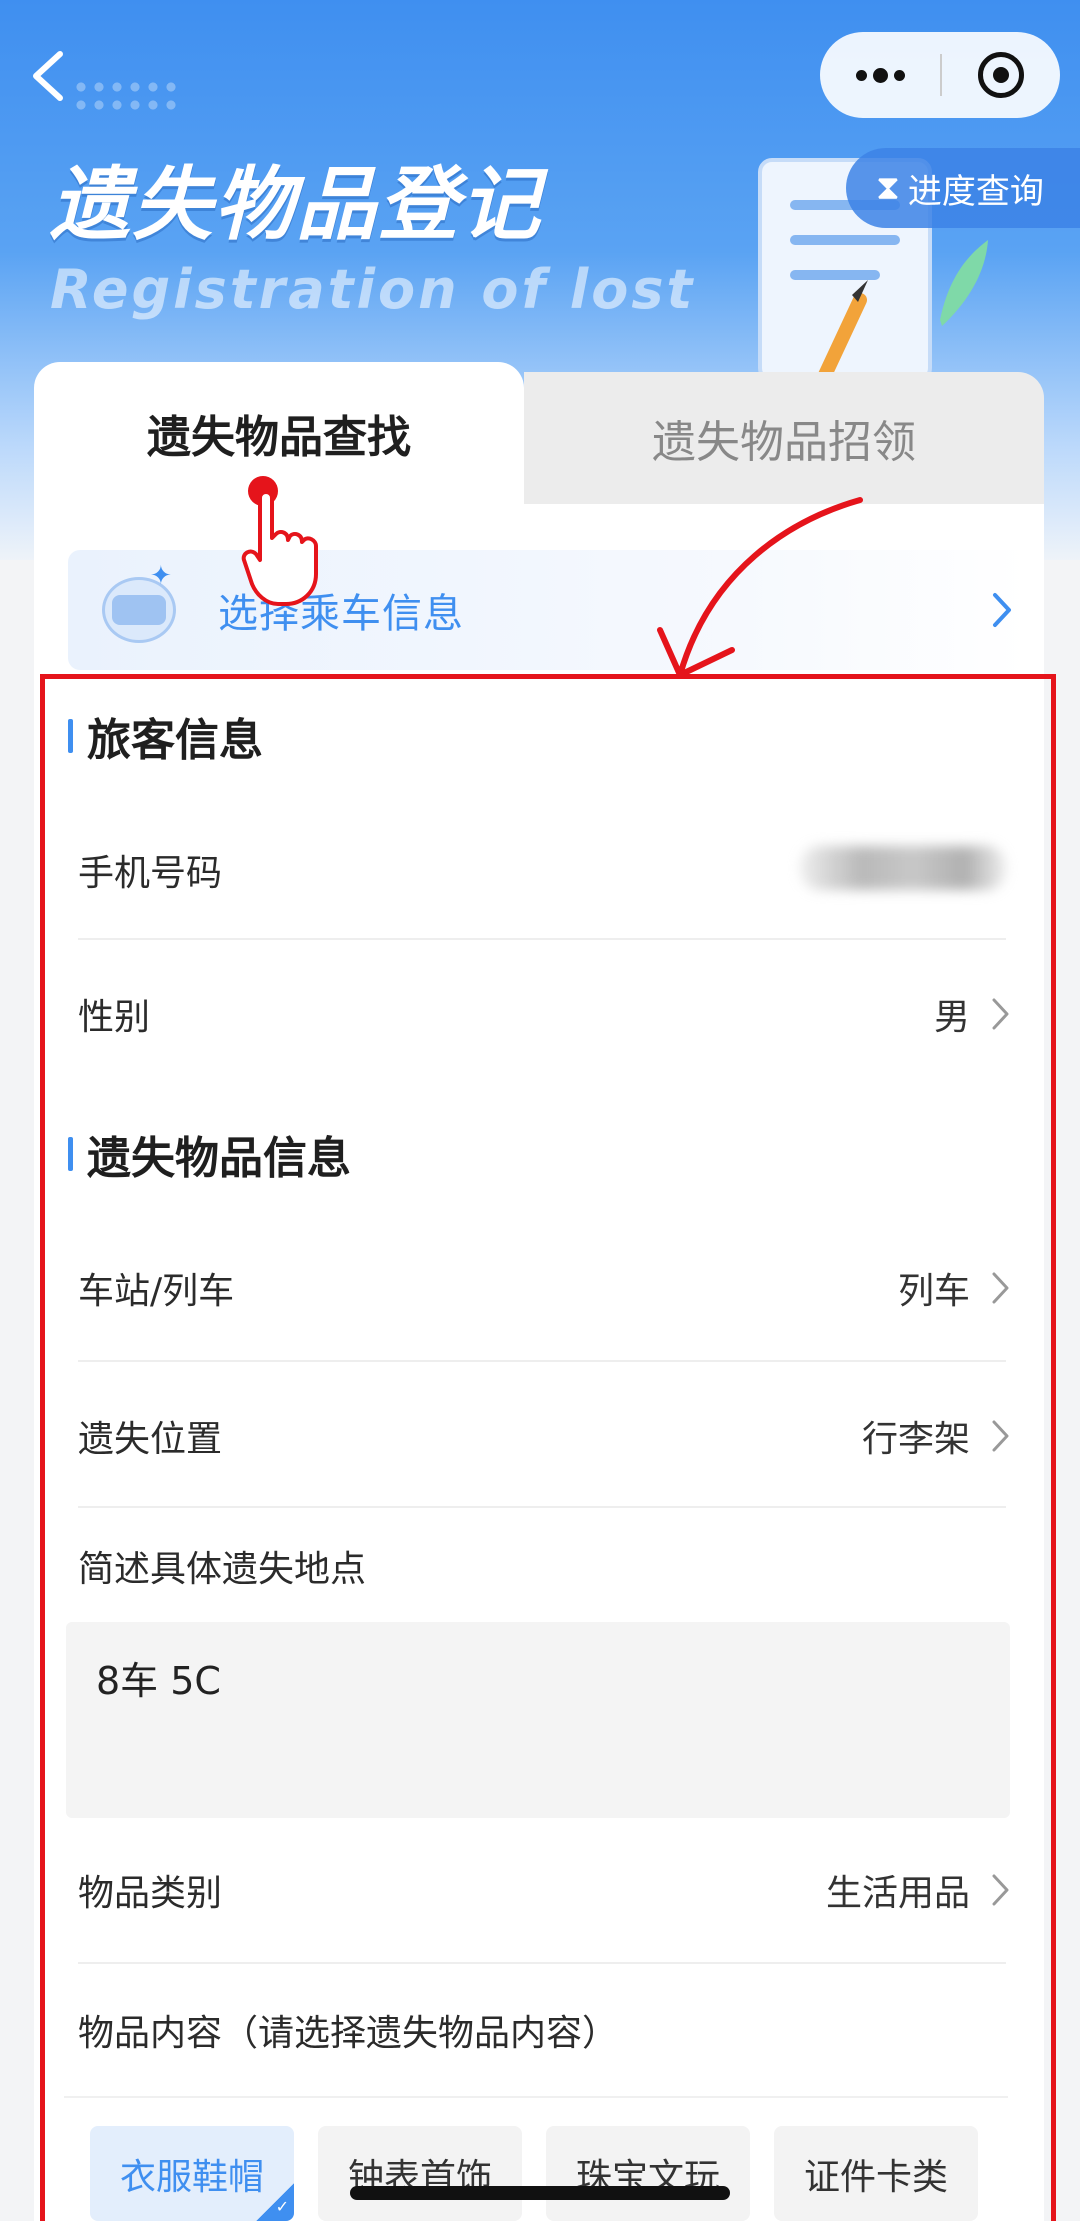  I want to click on tab-bar: 遗失物品招领 遗失物品查找, so click(539, 433).